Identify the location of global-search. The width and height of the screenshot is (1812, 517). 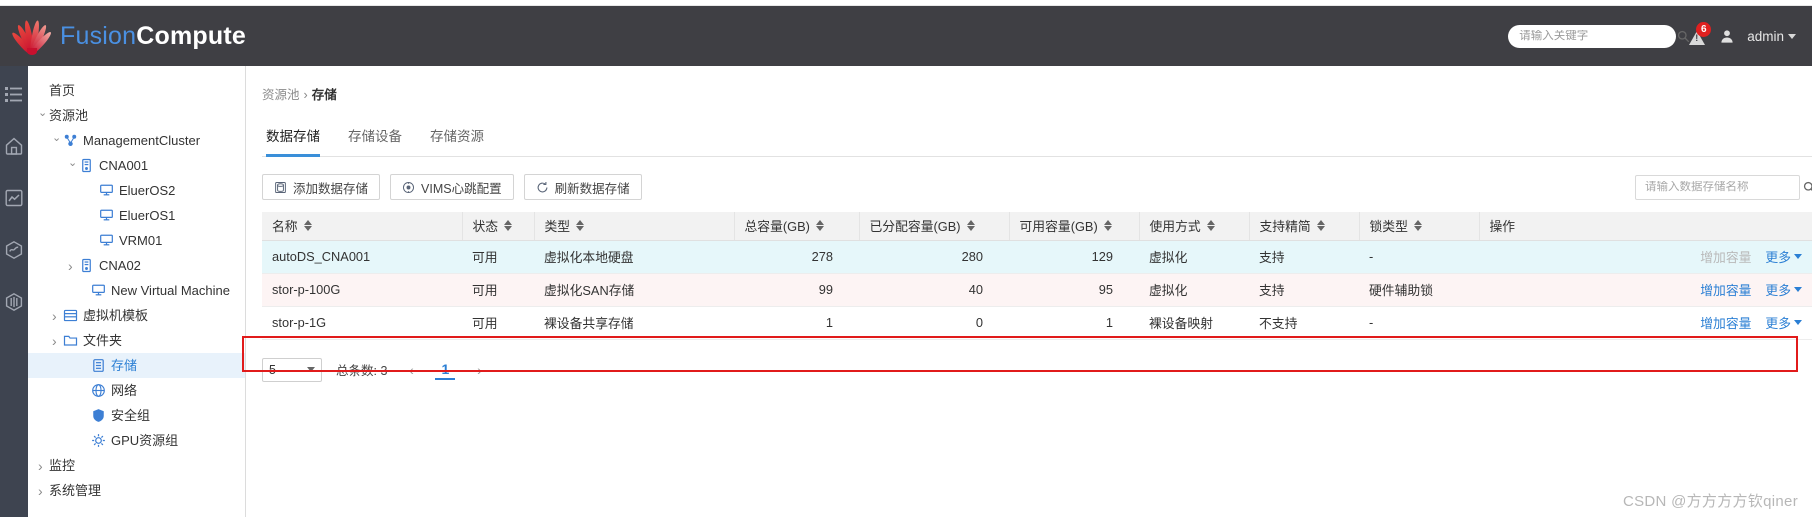
(1599, 36).